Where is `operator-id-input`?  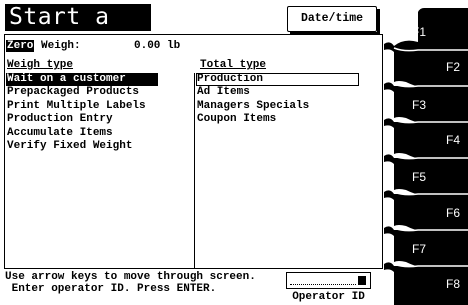
operator-id-input is located at coordinates (328, 280).